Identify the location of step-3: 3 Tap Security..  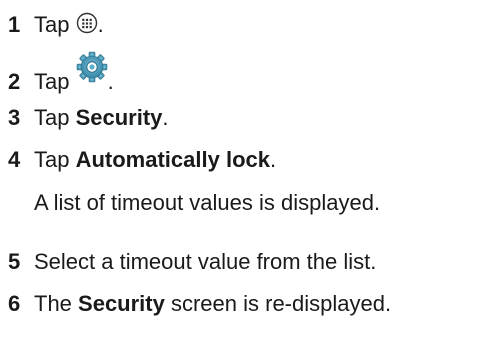
(88, 118).